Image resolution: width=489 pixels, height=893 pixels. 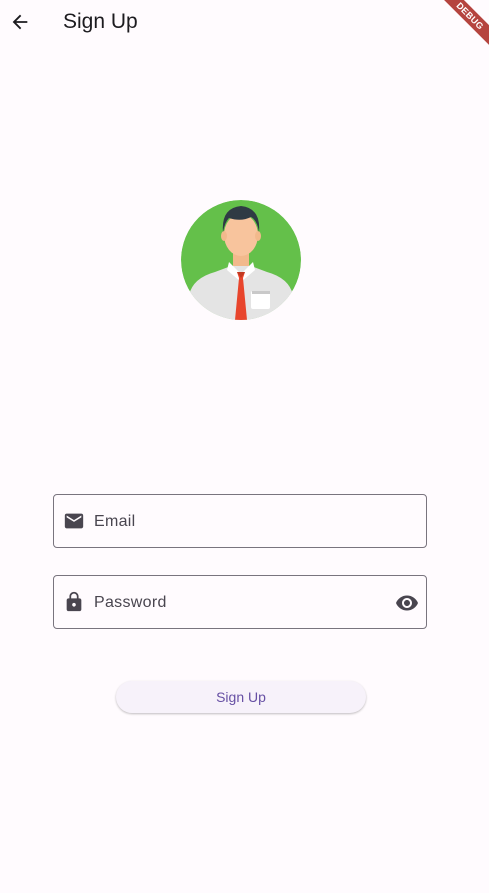 What do you see at coordinates (240, 521) in the screenshot?
I see `email-field: Email` at bounding box center [240, 521].